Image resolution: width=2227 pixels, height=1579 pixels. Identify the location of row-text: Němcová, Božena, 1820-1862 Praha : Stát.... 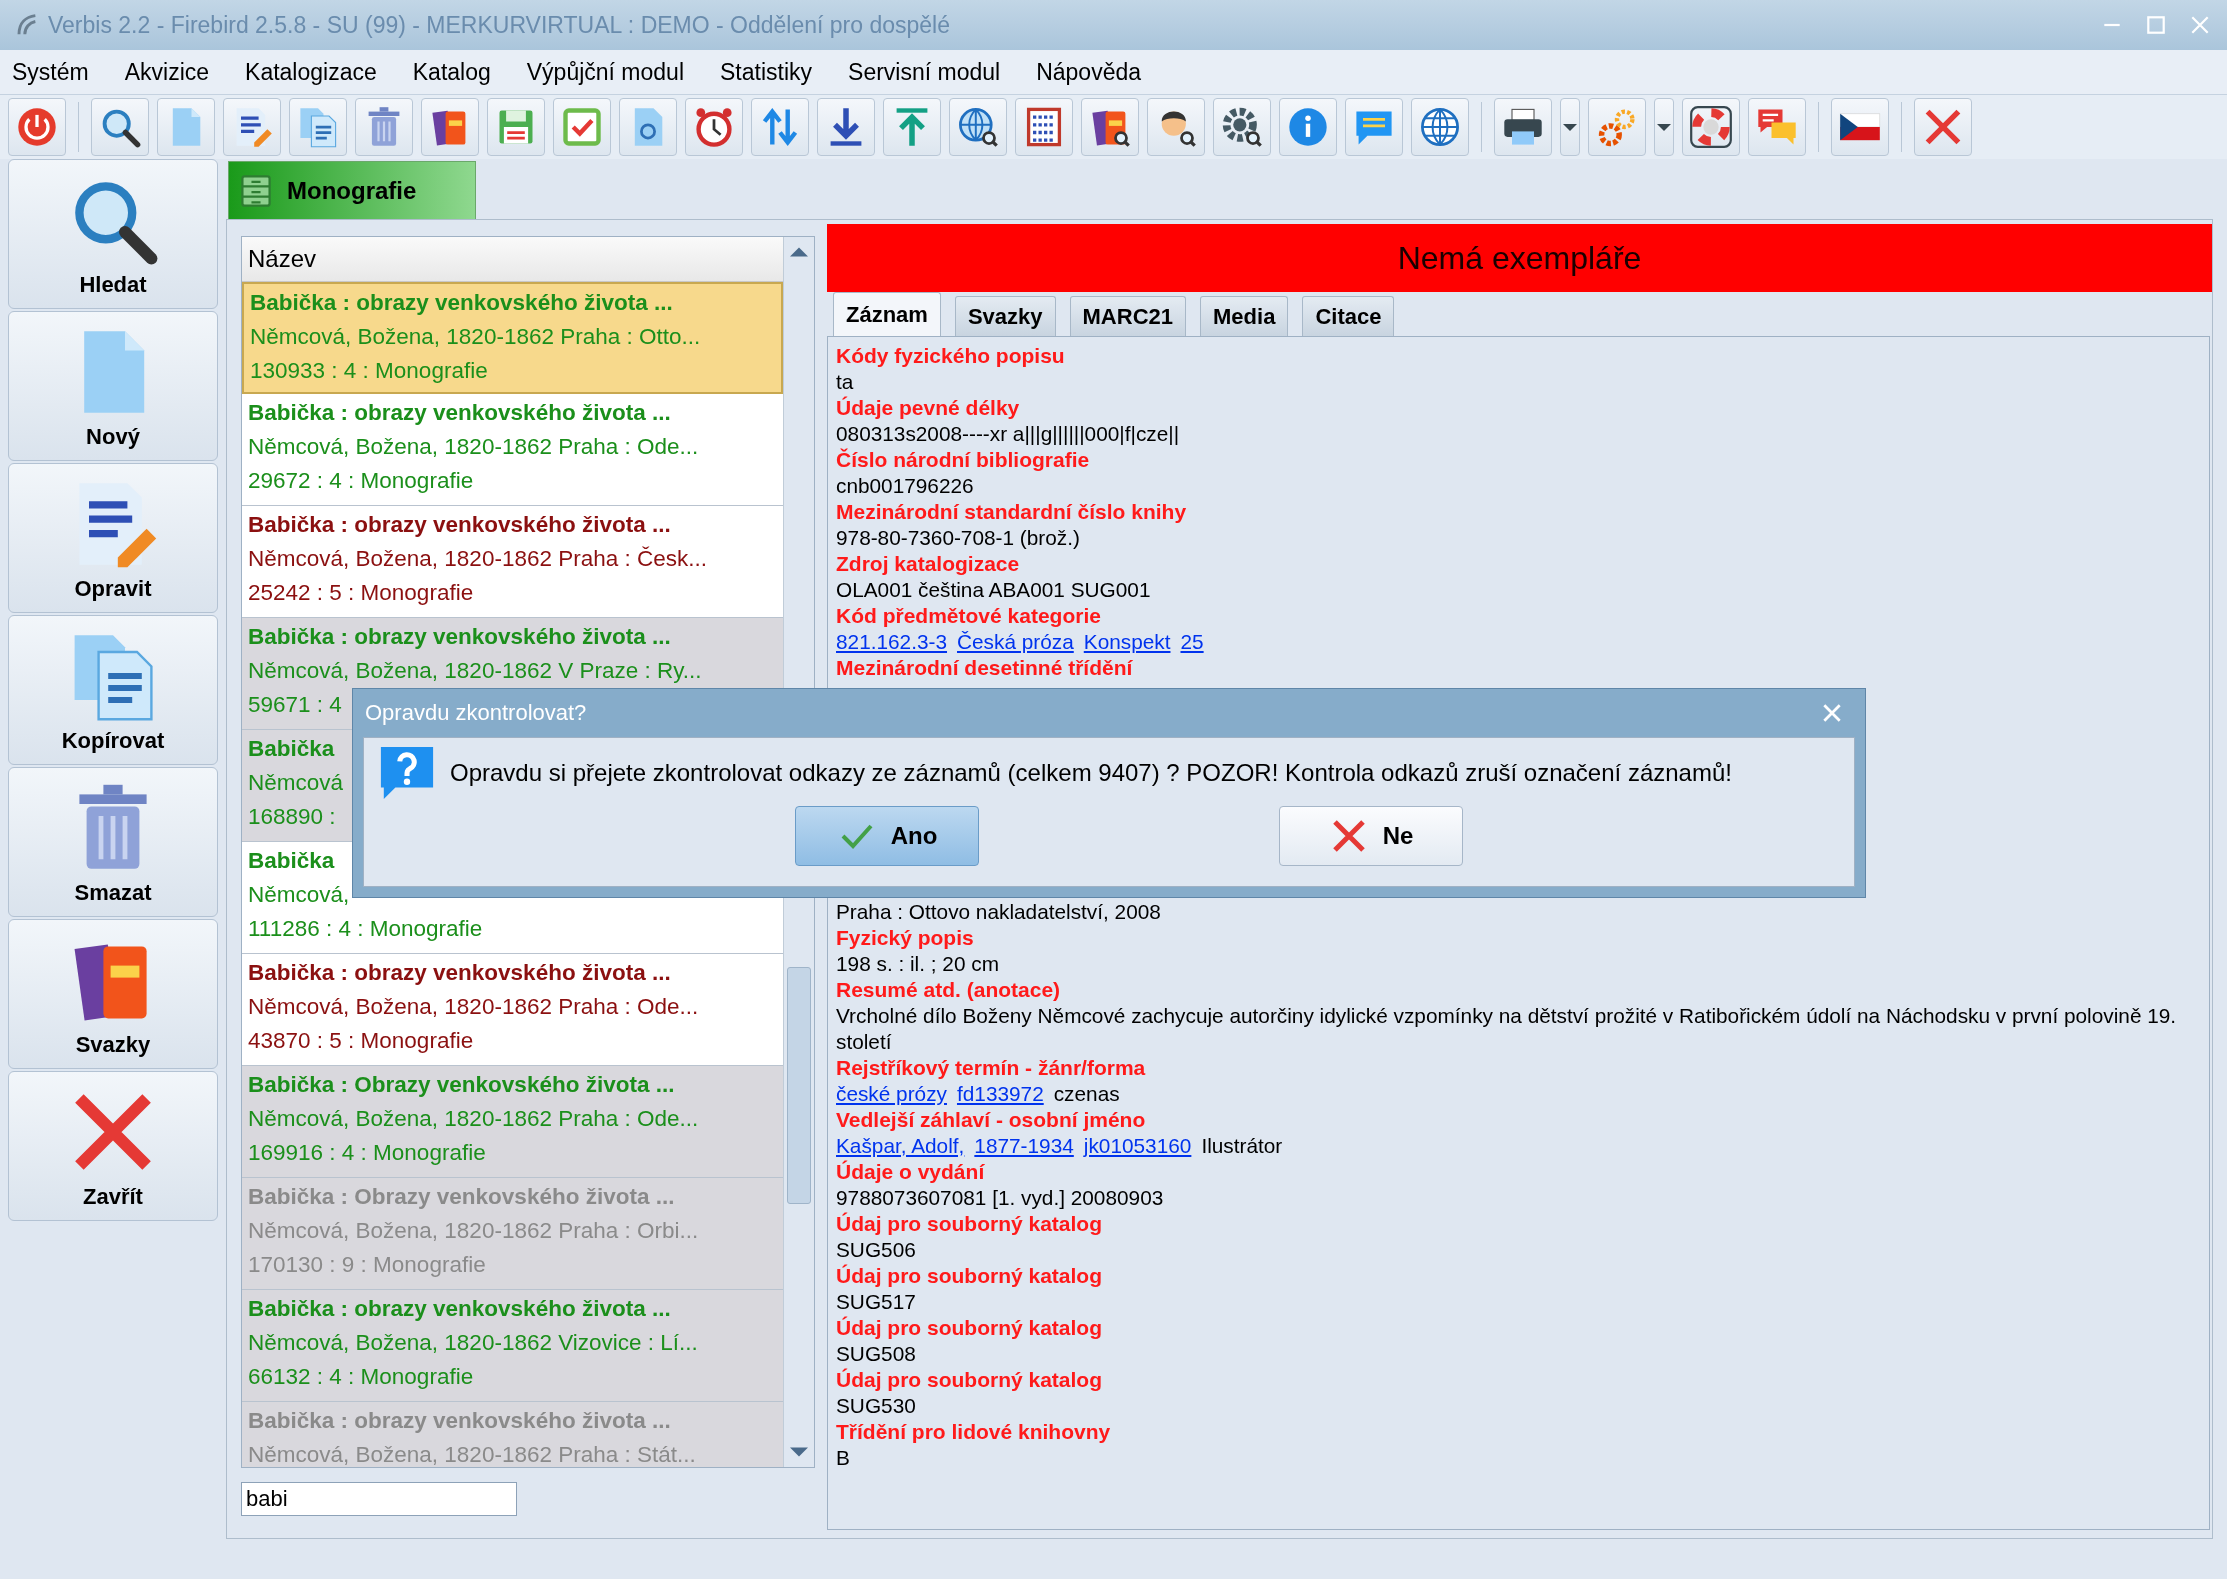
(472, 1454).